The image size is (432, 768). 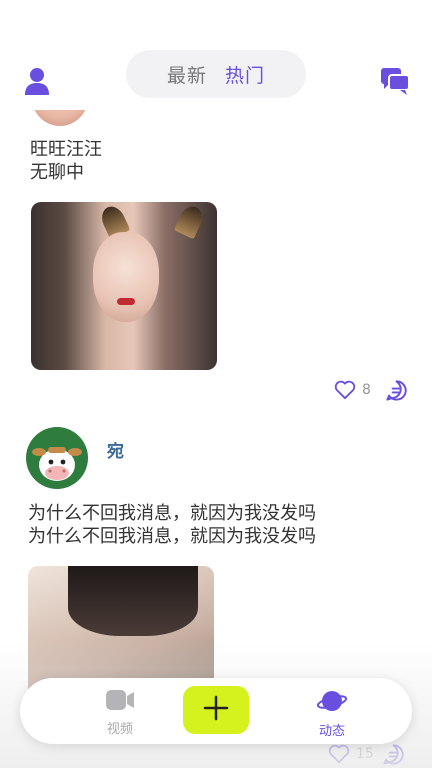 I want to click on like-count: 8, so click(x=366, y=390).